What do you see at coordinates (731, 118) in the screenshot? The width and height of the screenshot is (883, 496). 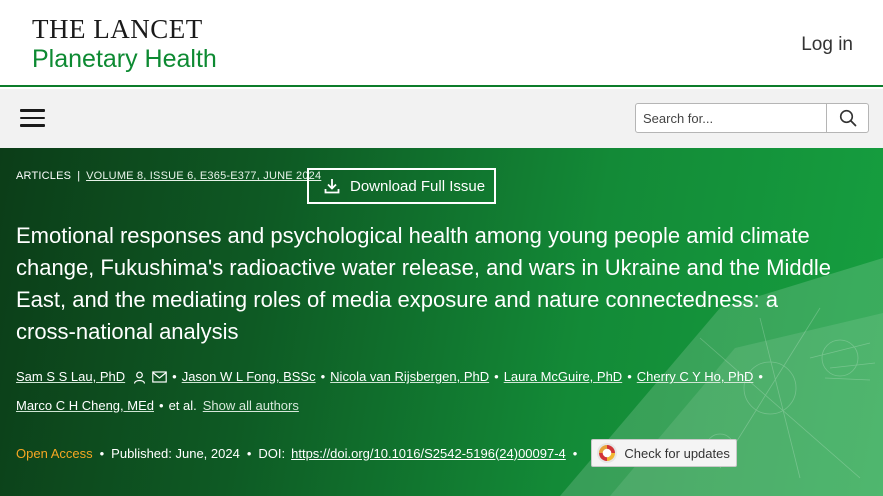 I see `search-input` at bounding box center [731, 118].